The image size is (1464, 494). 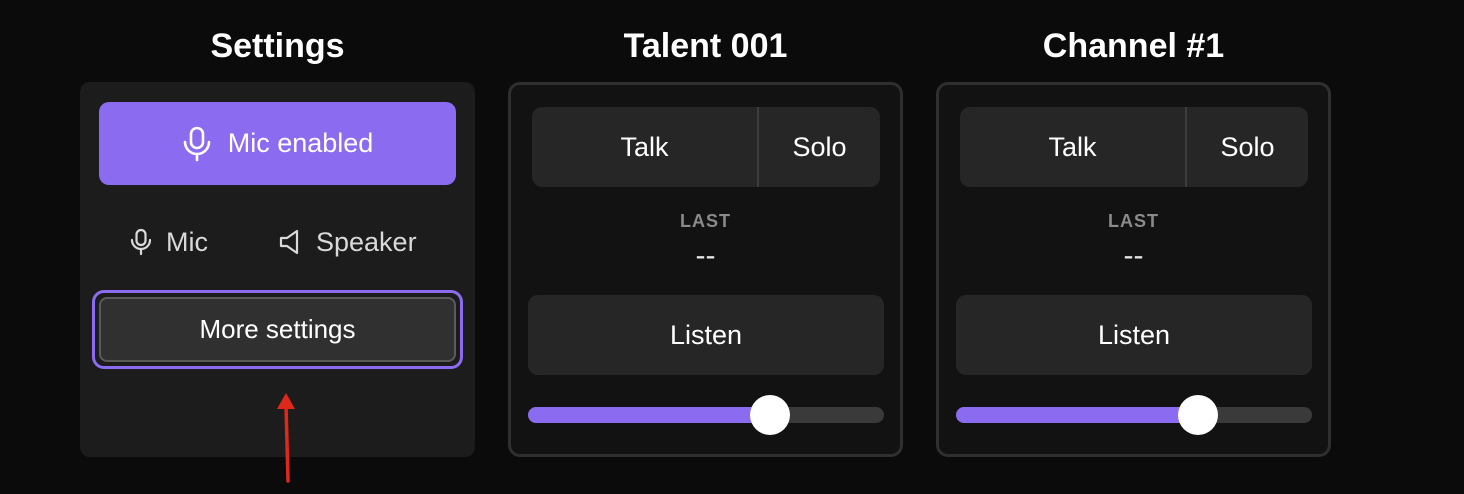 I want to click on mic-device-button: Mic, so click(x=169, y=242).